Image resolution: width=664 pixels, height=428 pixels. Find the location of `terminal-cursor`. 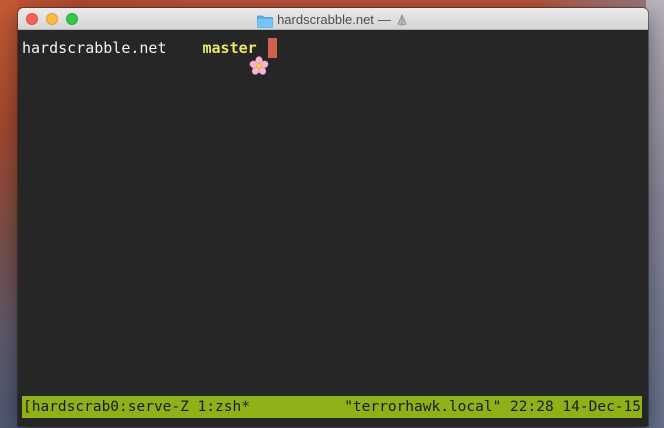

terminal-cursor is located at coordinates (272, 48).